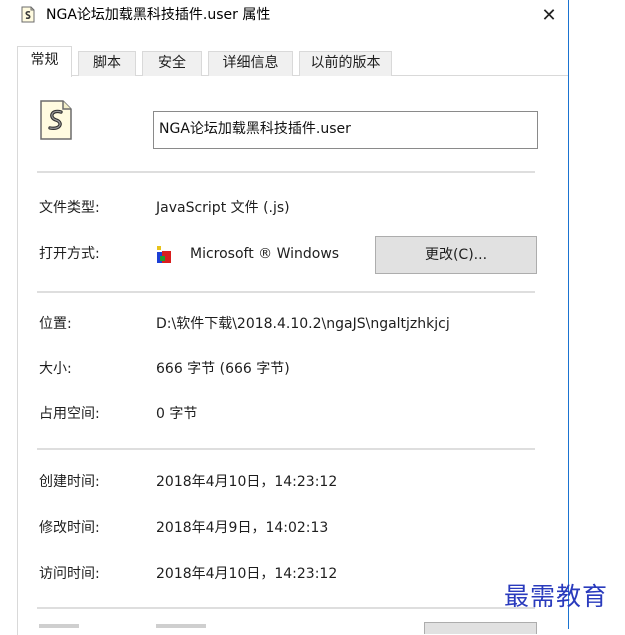 This screenshot has width=625, height=635. Describe the element at coordinates (69, 528) in the screenshot. I see `modified-label: 修改时间:` at that location.